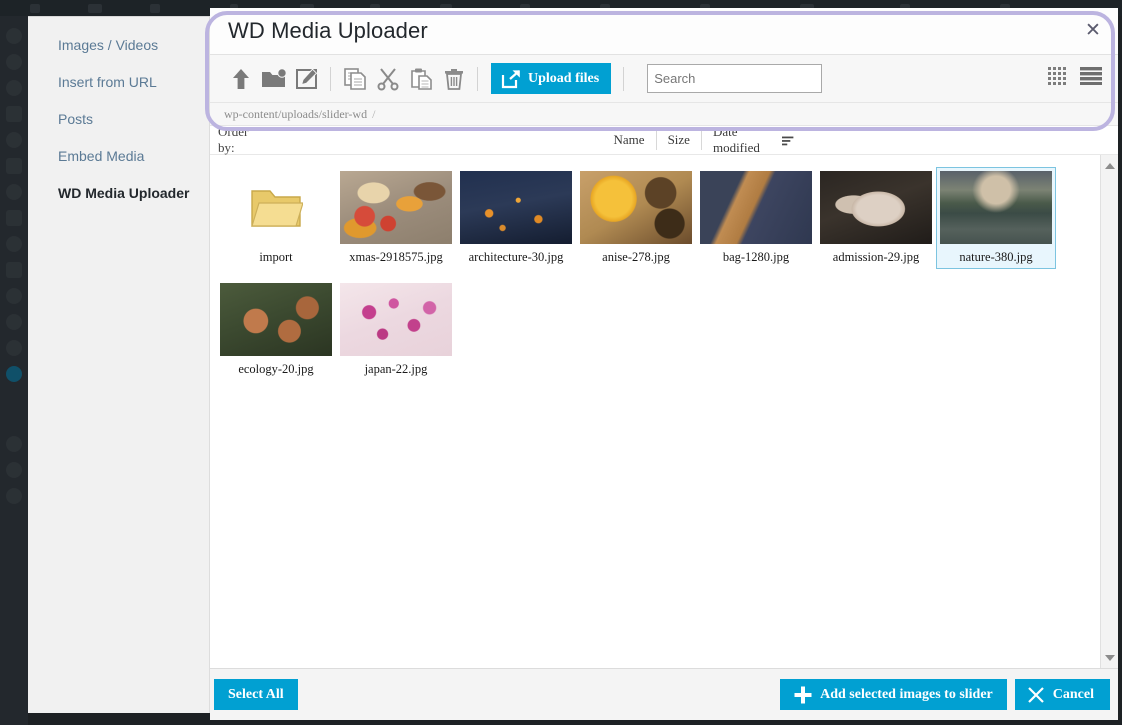  Describe the element at coordinates (14, 270) in the screenshot. I see `rail-settings-icon` at that location.